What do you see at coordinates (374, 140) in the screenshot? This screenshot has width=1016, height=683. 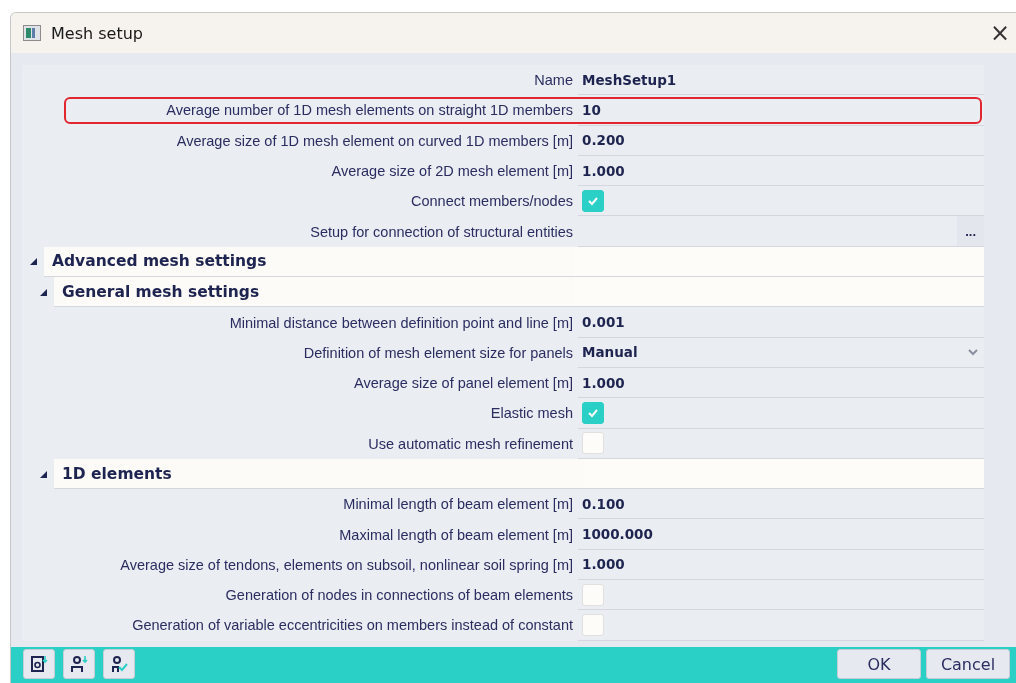 I see `property-label: Average size of 1D mesh element on curved 1D members [m]` at bounding box center [374, 140].